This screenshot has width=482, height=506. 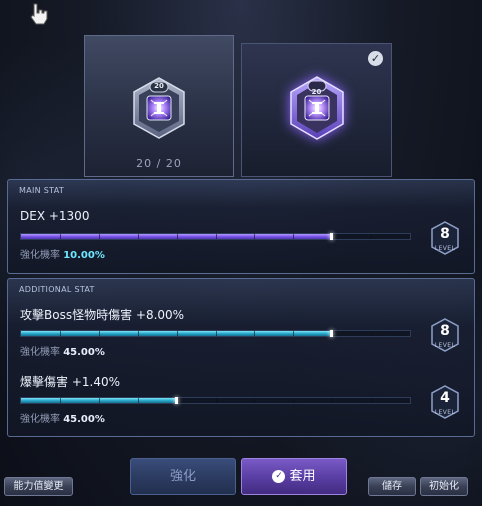 I want to click on main-stat-name: DEX +1300, so click(x=55, y=216).